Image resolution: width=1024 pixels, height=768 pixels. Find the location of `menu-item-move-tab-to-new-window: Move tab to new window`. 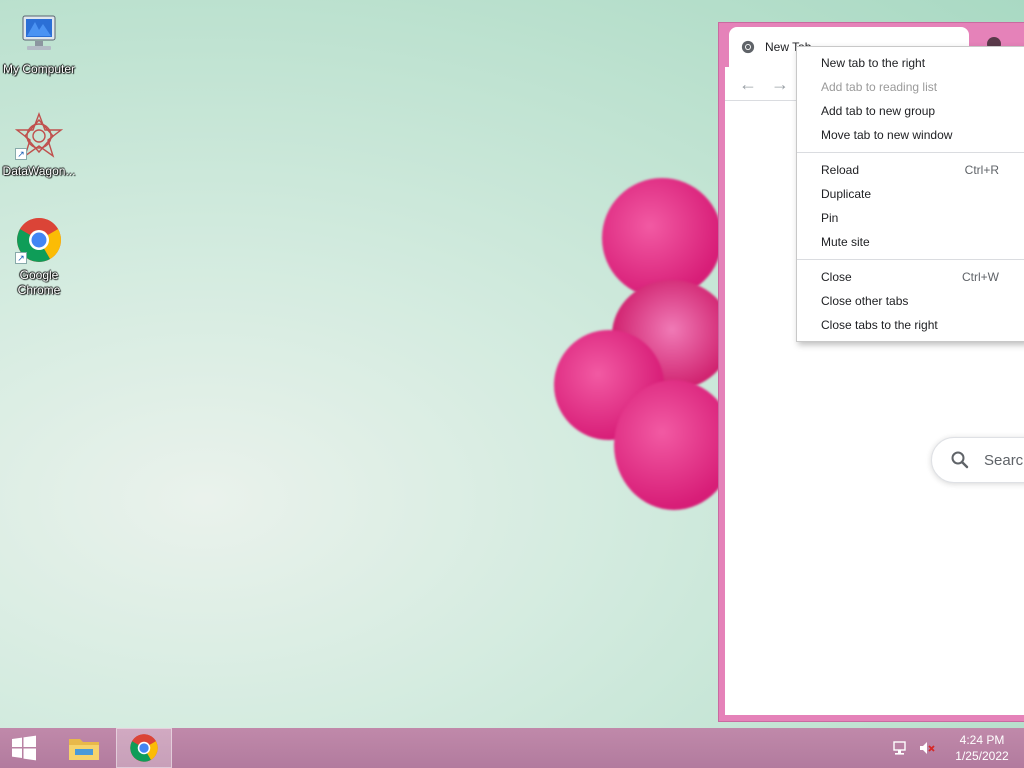

menu-item-move-tab-to-new-window: Move tab to new window is located at coordinates (910, 135).